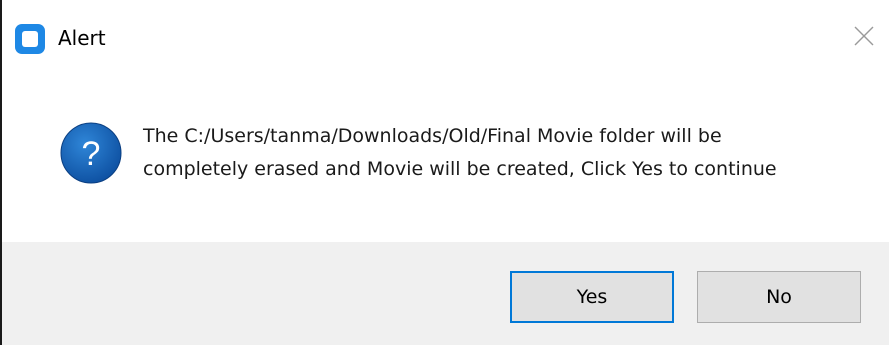  I want to click on close-button, so click(864, 38).